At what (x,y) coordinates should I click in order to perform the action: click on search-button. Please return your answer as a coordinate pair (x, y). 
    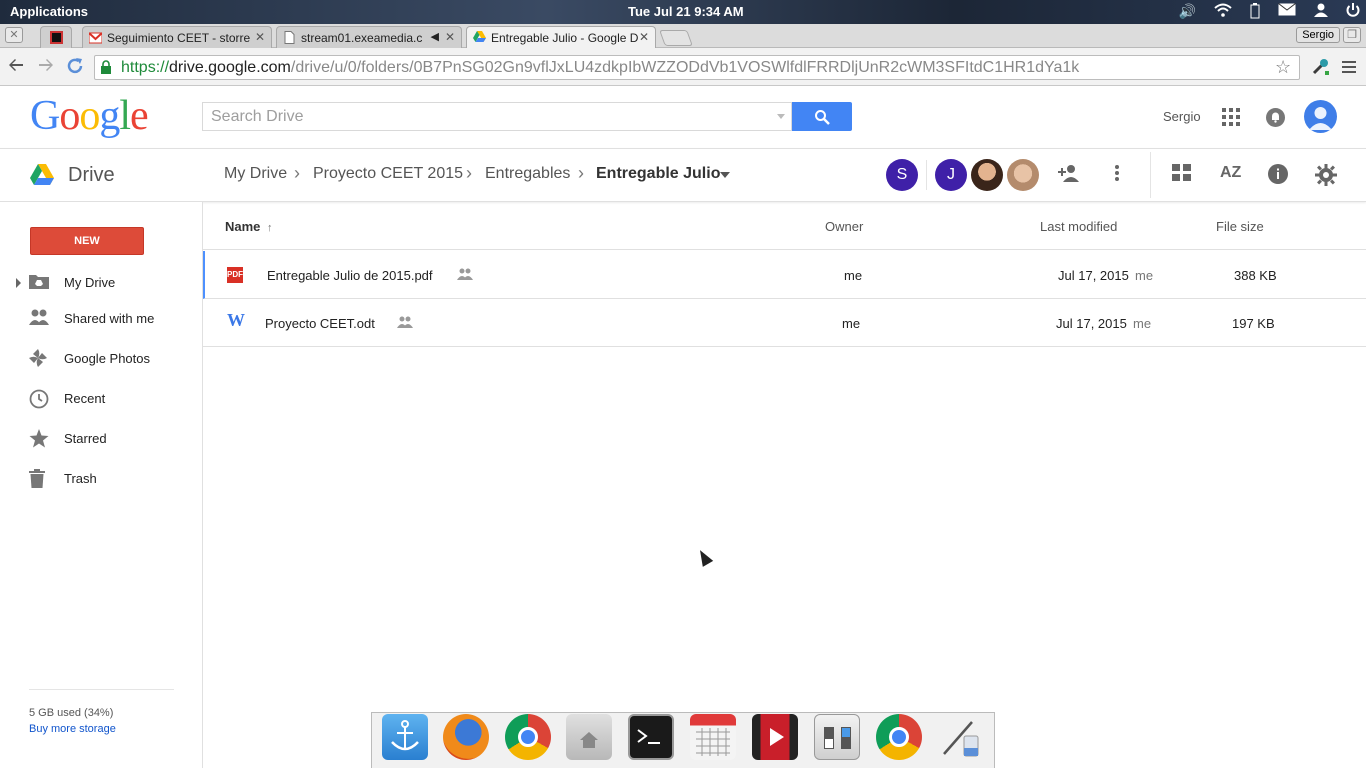
    Looking at the image, I should click on (822, 116).